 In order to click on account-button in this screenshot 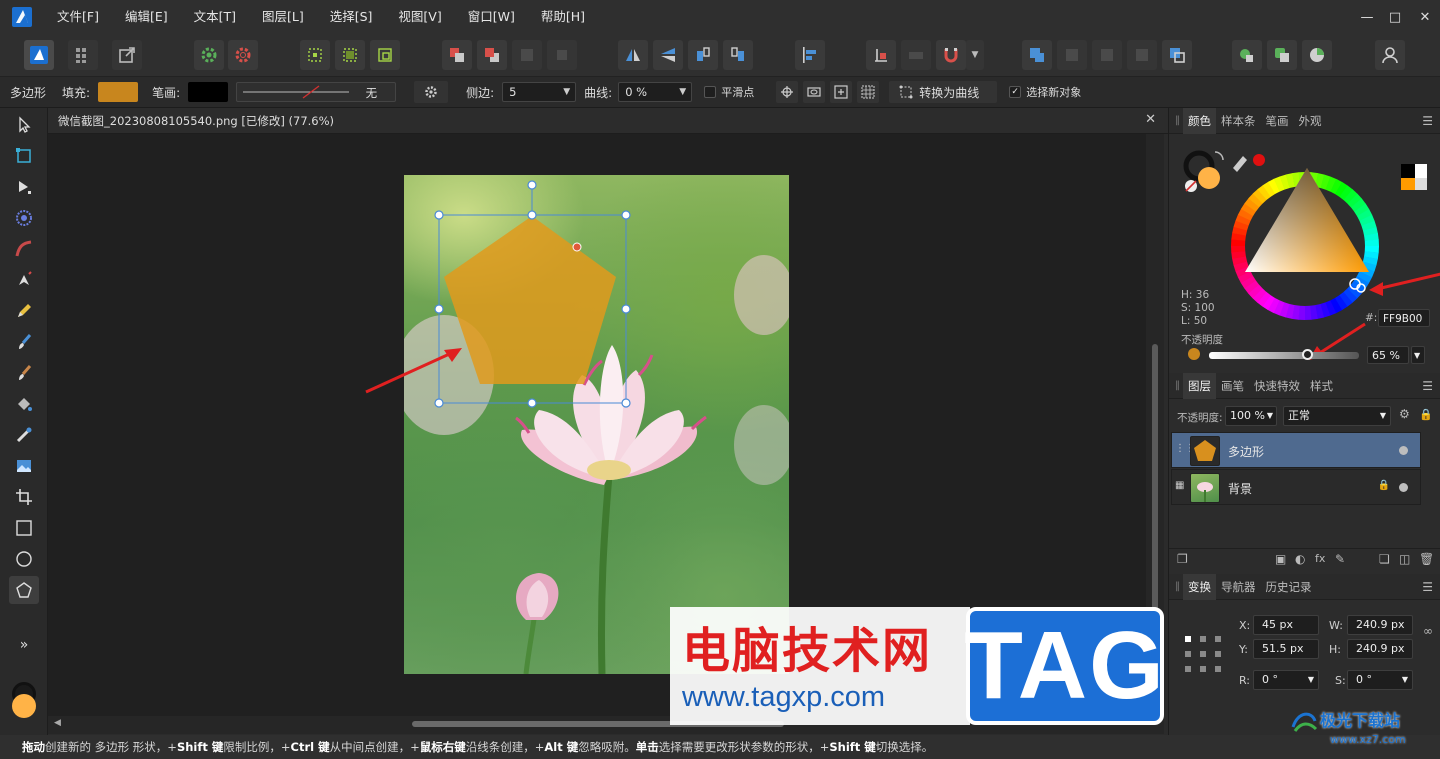, I will do `click(1390, 55)`.